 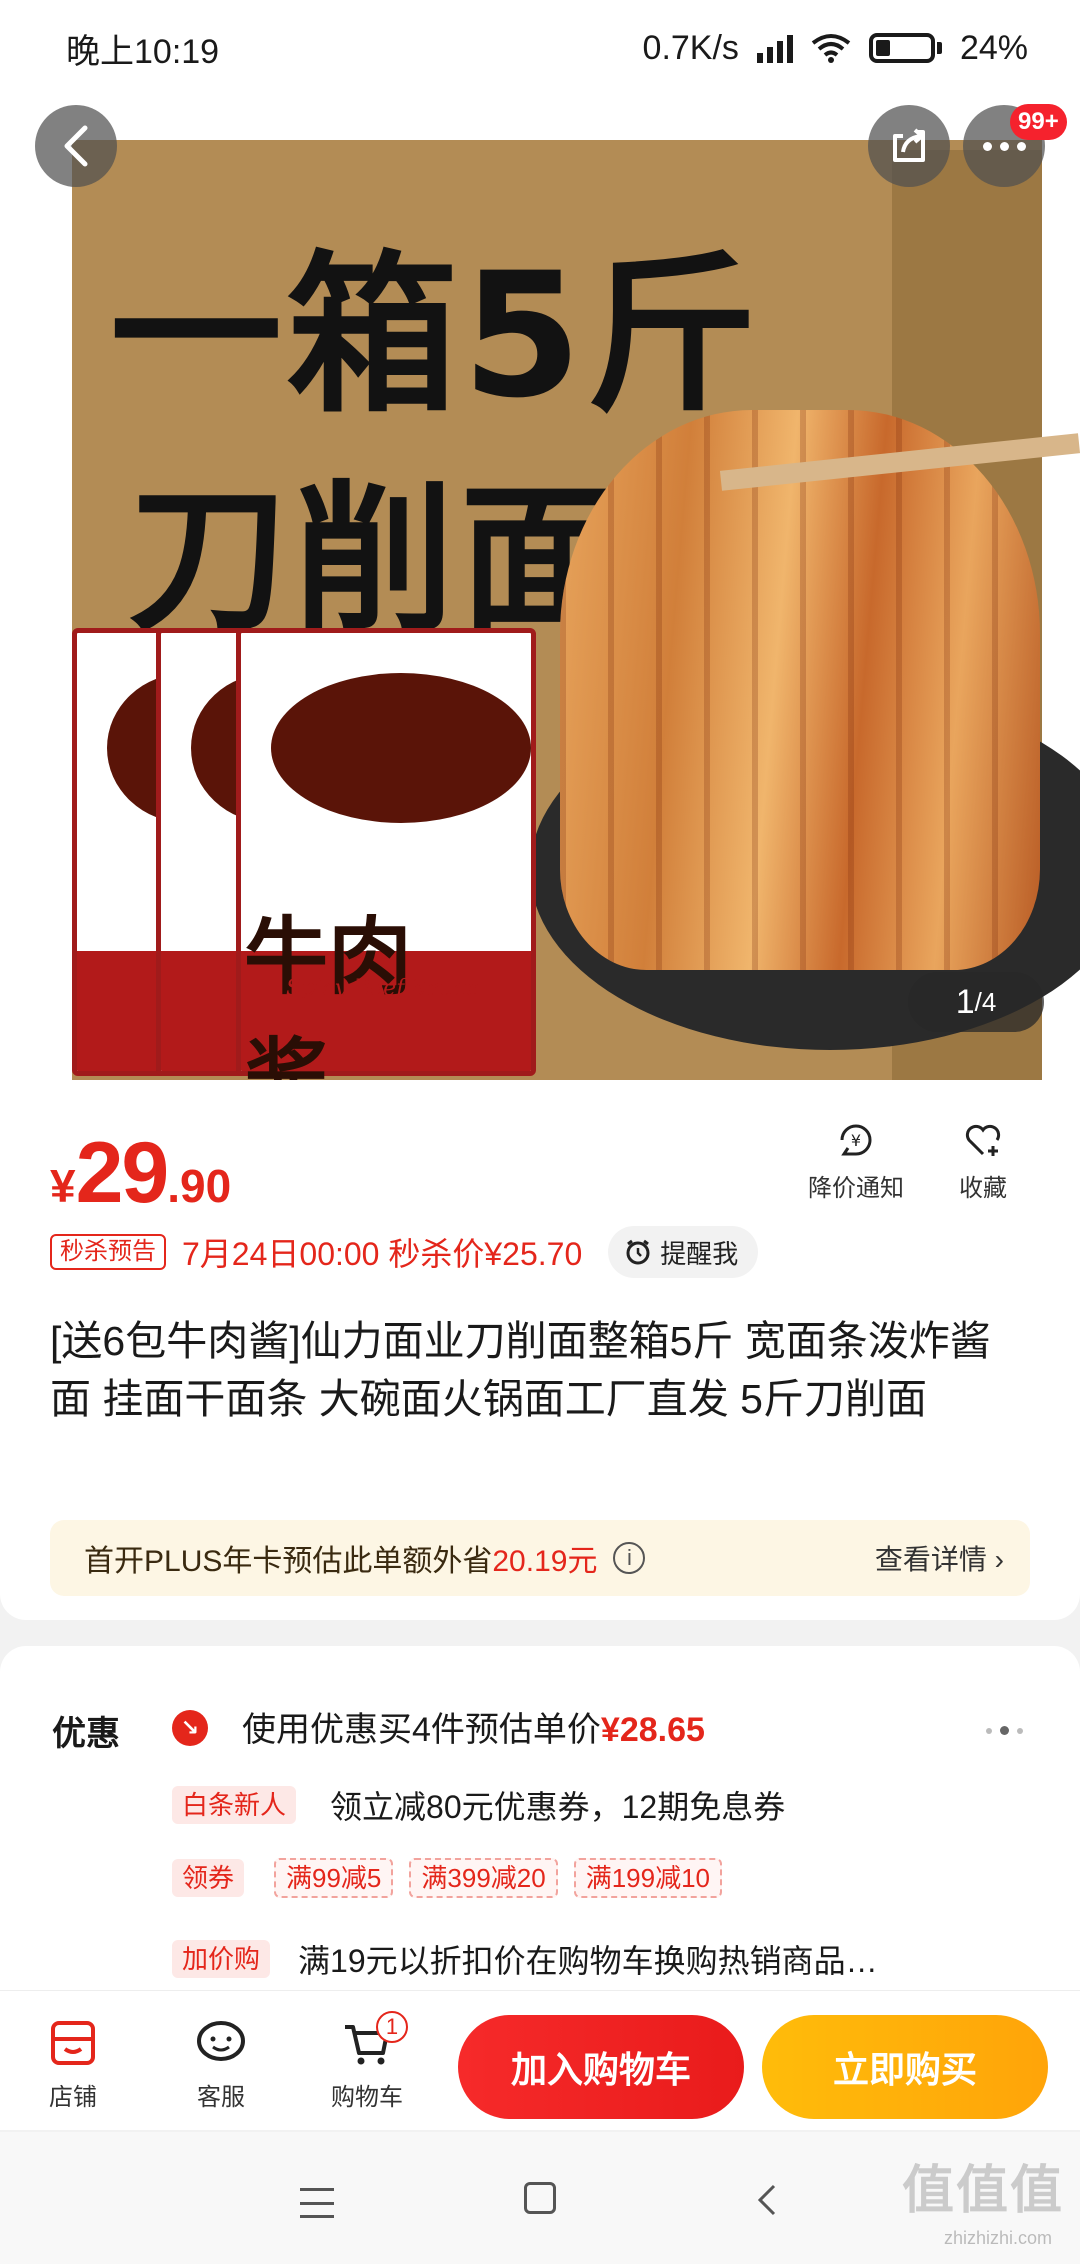 I want to click on buy-now-button: 立即购买, so click(x=905, y=2067).